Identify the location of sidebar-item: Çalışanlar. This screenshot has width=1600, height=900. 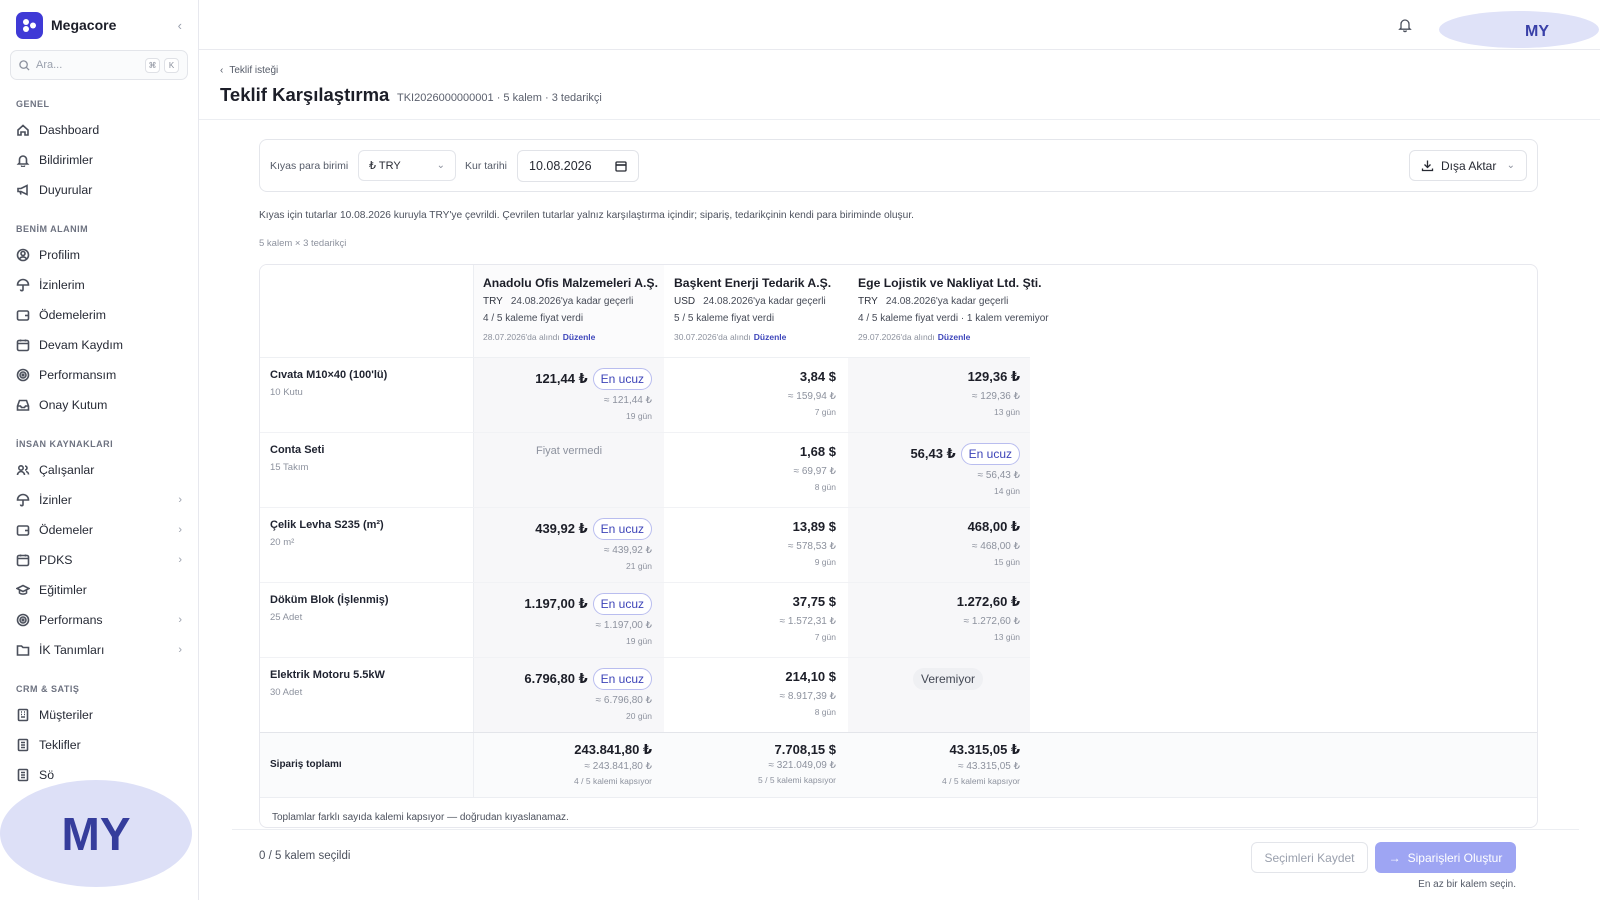
(99, 470).